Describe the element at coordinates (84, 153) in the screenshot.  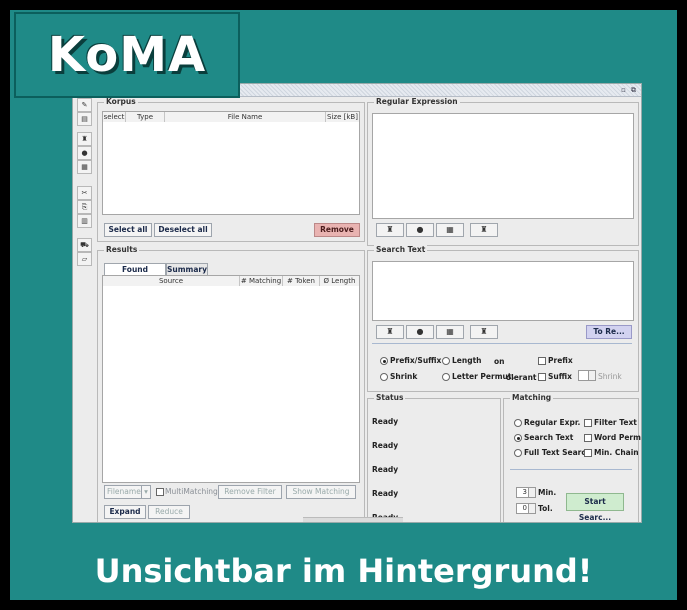
I see `globe-icon: ●` at that location.